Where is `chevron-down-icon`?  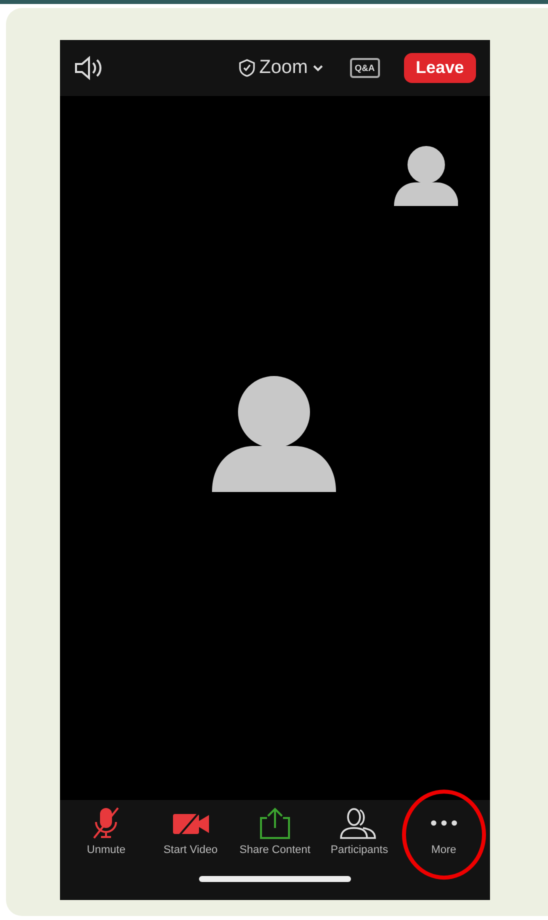 chevron-down-icon is located at coordinates (318, 68).